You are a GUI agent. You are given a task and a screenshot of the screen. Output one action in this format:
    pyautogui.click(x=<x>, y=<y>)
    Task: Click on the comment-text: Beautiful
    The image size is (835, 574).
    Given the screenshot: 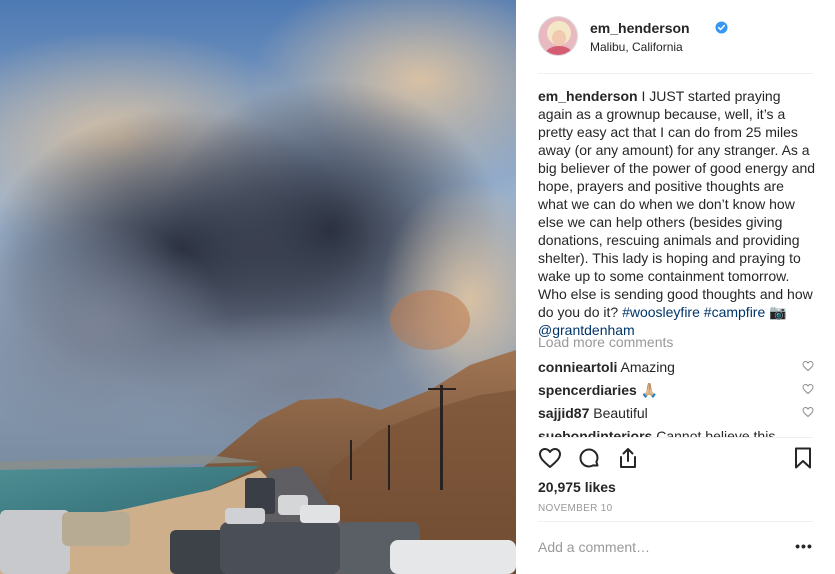 What is the action you would take?
    pyautogui.click(x=620, y=413)
    